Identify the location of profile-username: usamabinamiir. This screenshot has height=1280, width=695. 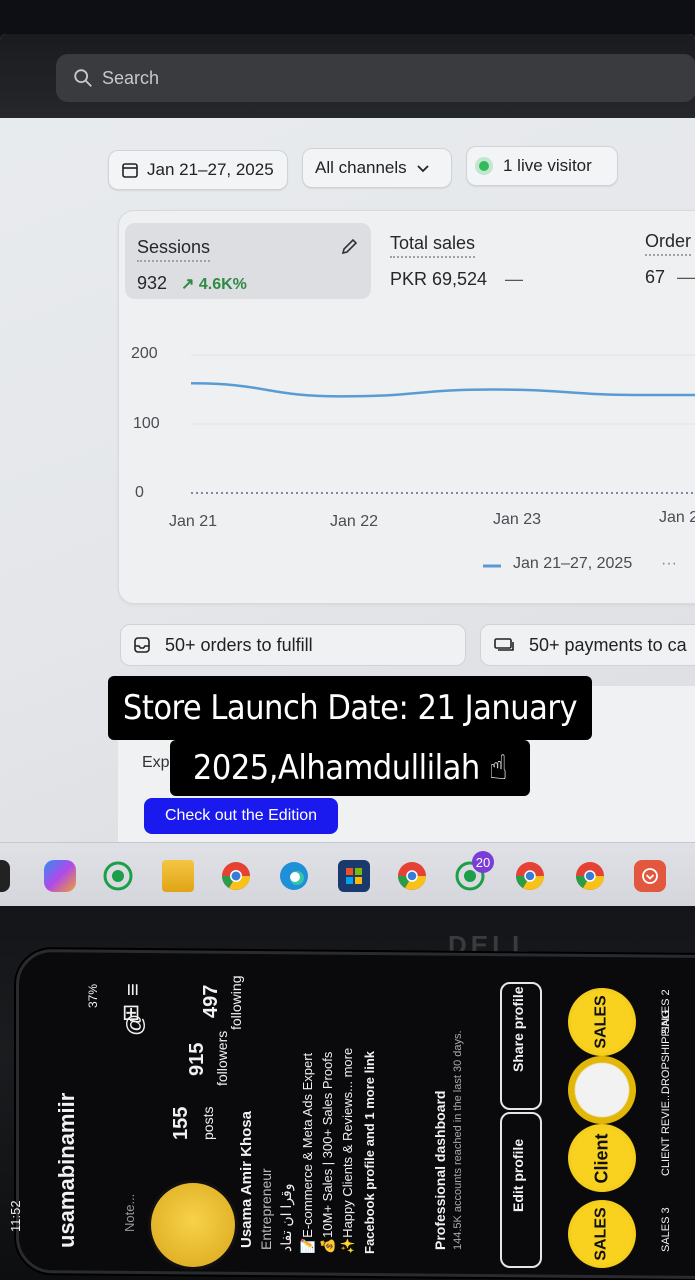
(66, 1170).